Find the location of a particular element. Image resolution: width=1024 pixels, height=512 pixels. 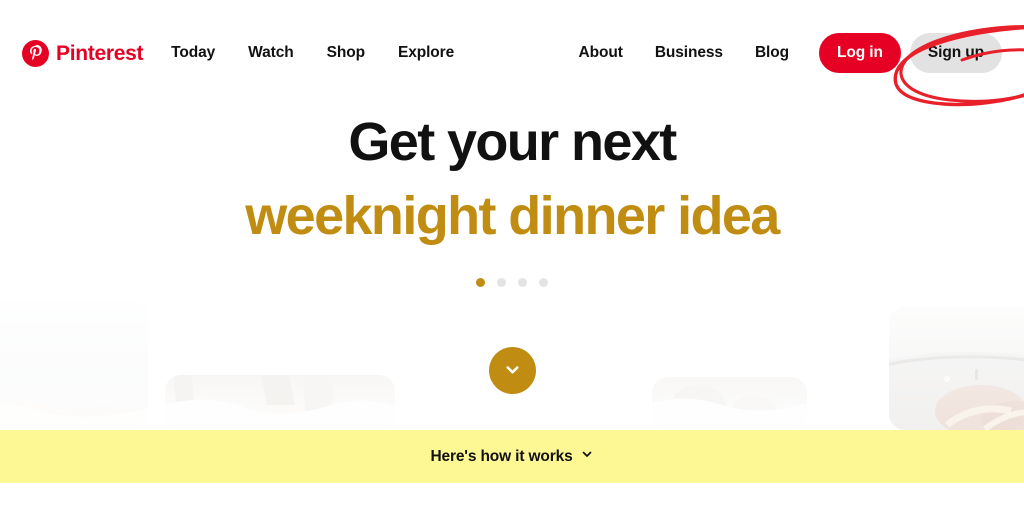

nav-item-blog: Blog is located at coordinates (772, 53).